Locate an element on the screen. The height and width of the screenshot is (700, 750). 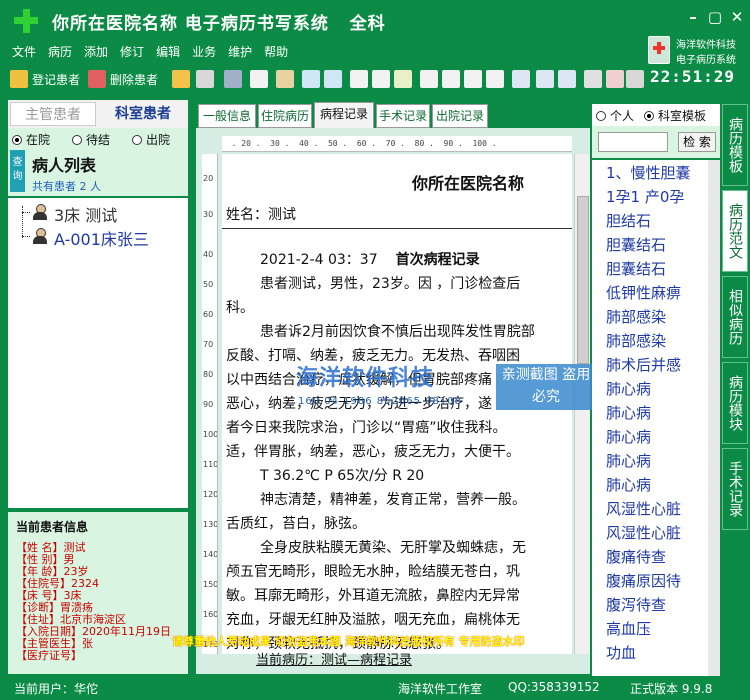
insert-doc-icon is located at coordinates (381, 79).